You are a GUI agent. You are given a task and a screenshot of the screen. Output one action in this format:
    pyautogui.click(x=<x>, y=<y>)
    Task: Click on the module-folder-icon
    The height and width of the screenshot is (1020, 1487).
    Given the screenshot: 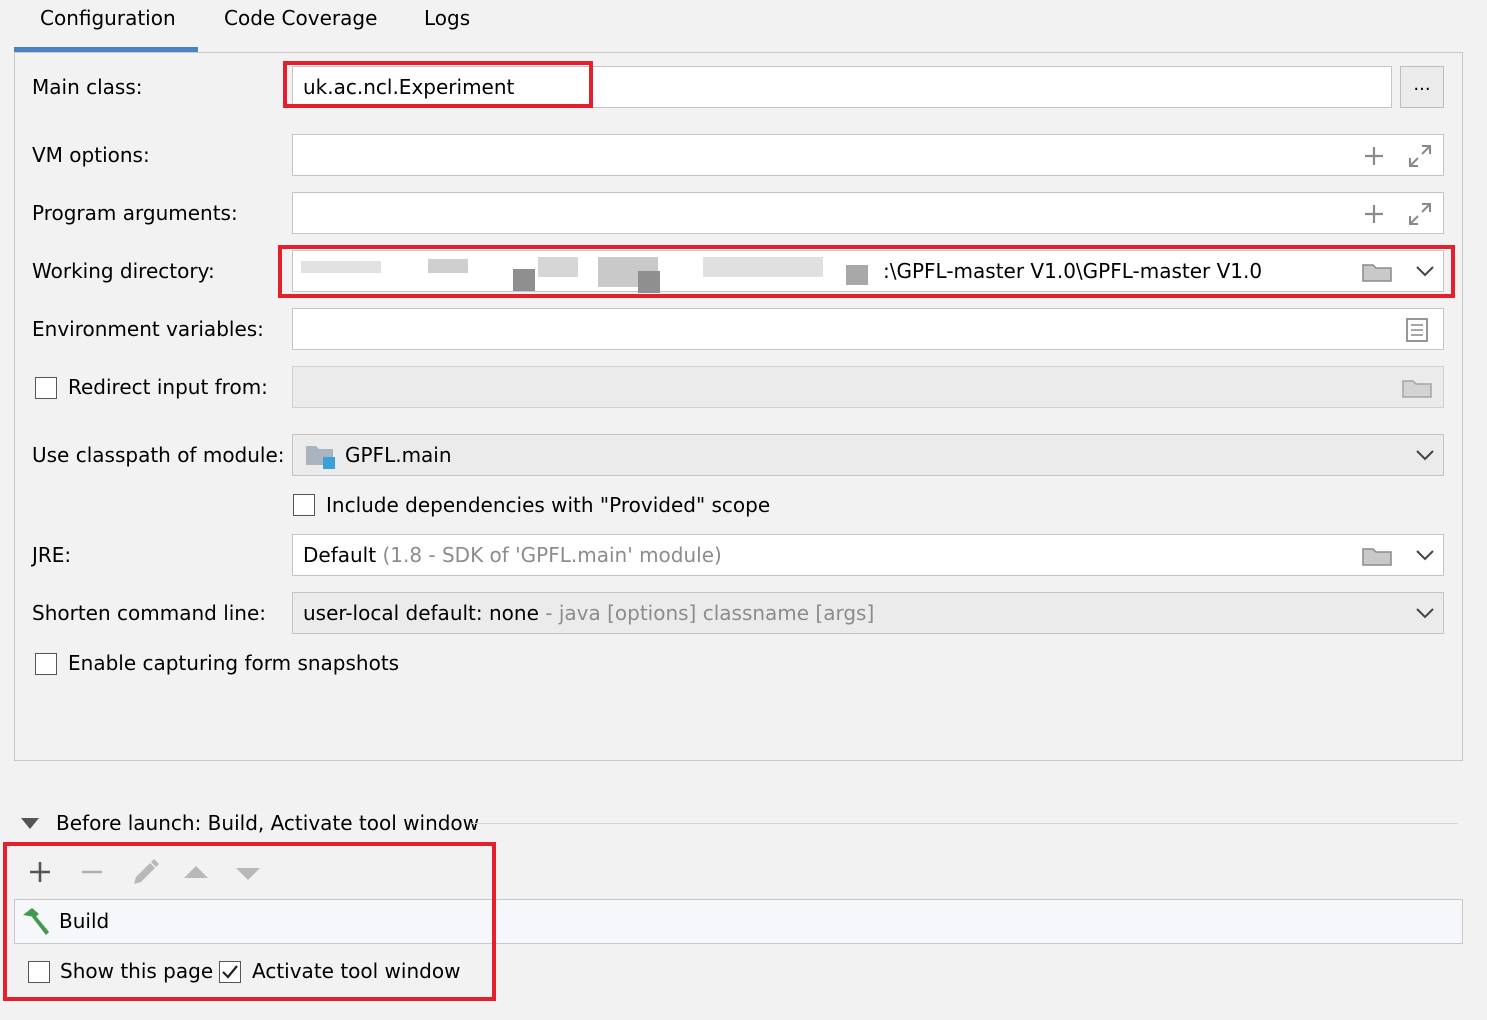 What is the action you would take?
    pyautogui.click(x=320, y=457)
    